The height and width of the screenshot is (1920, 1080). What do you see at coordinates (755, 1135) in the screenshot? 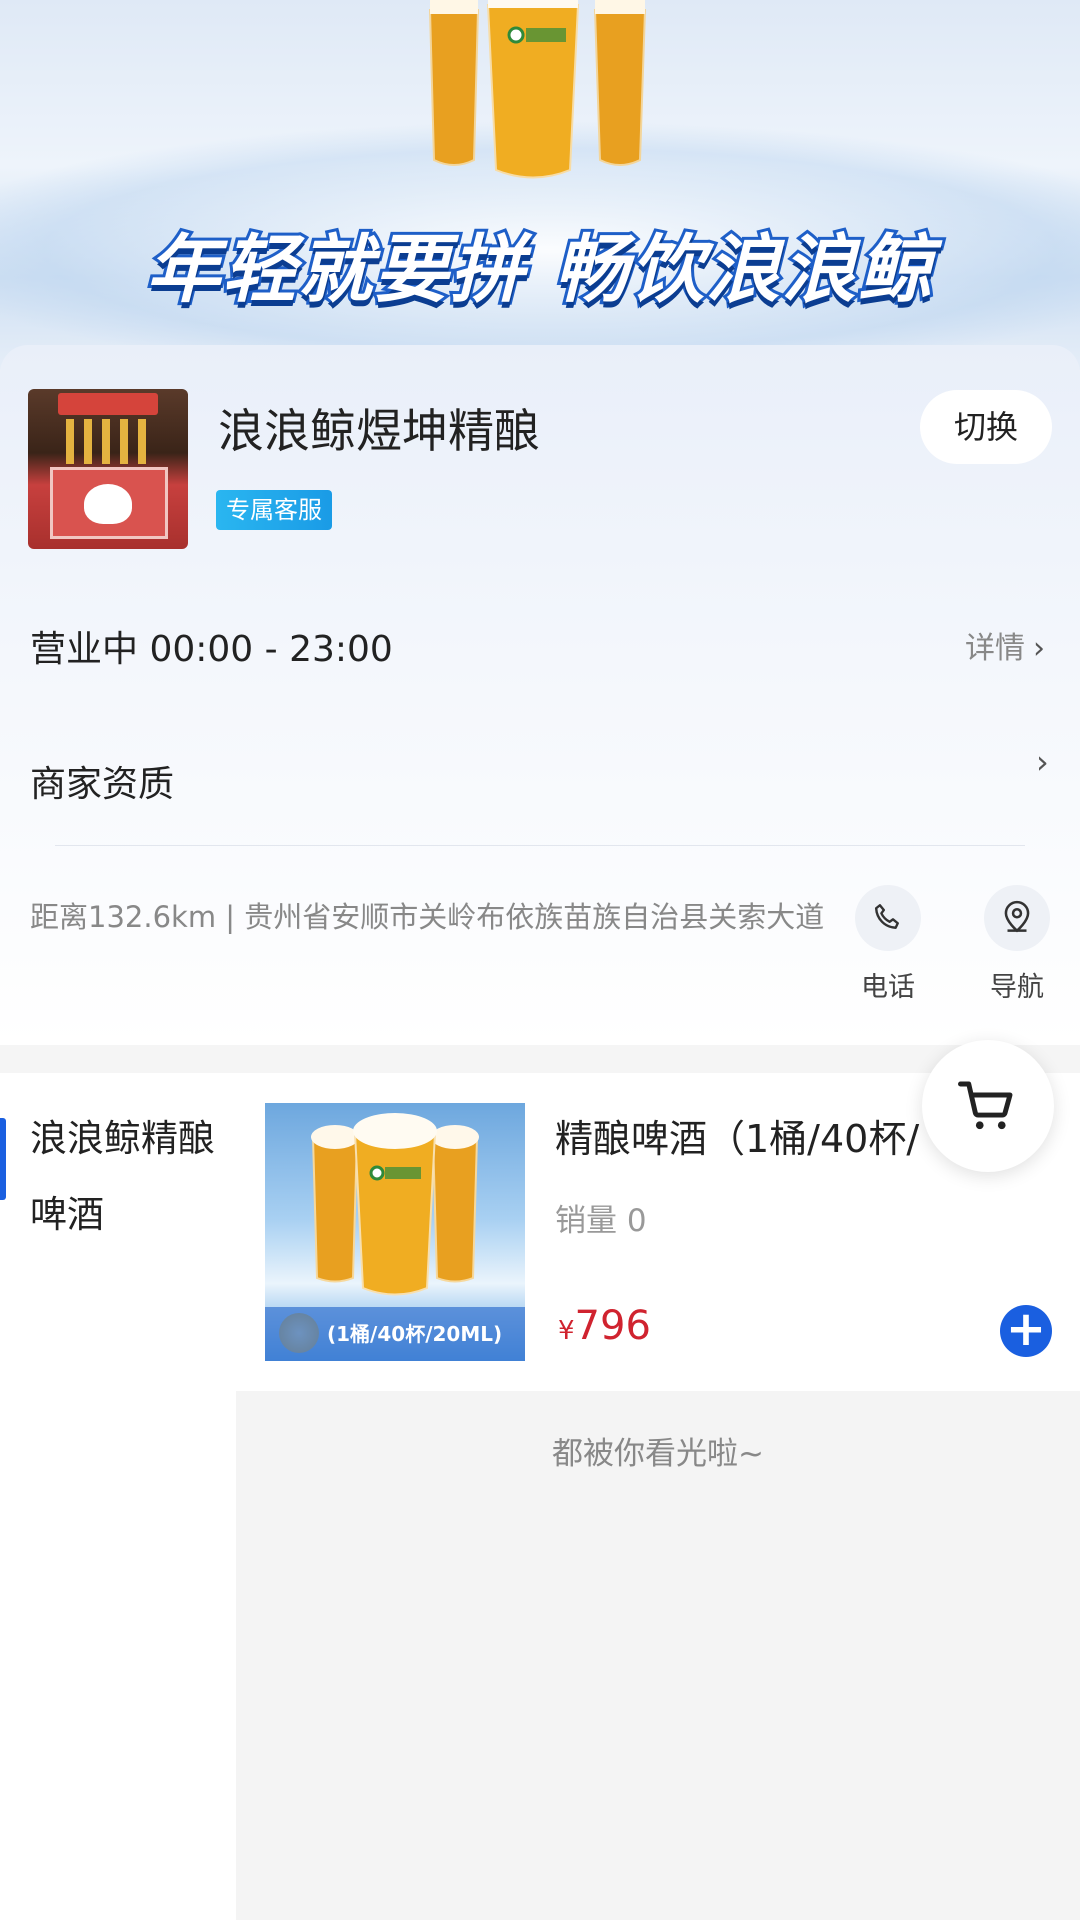
I see `product-title: 精酿啤酒（1桶/40杯/` at bounding box center [755, 1135].